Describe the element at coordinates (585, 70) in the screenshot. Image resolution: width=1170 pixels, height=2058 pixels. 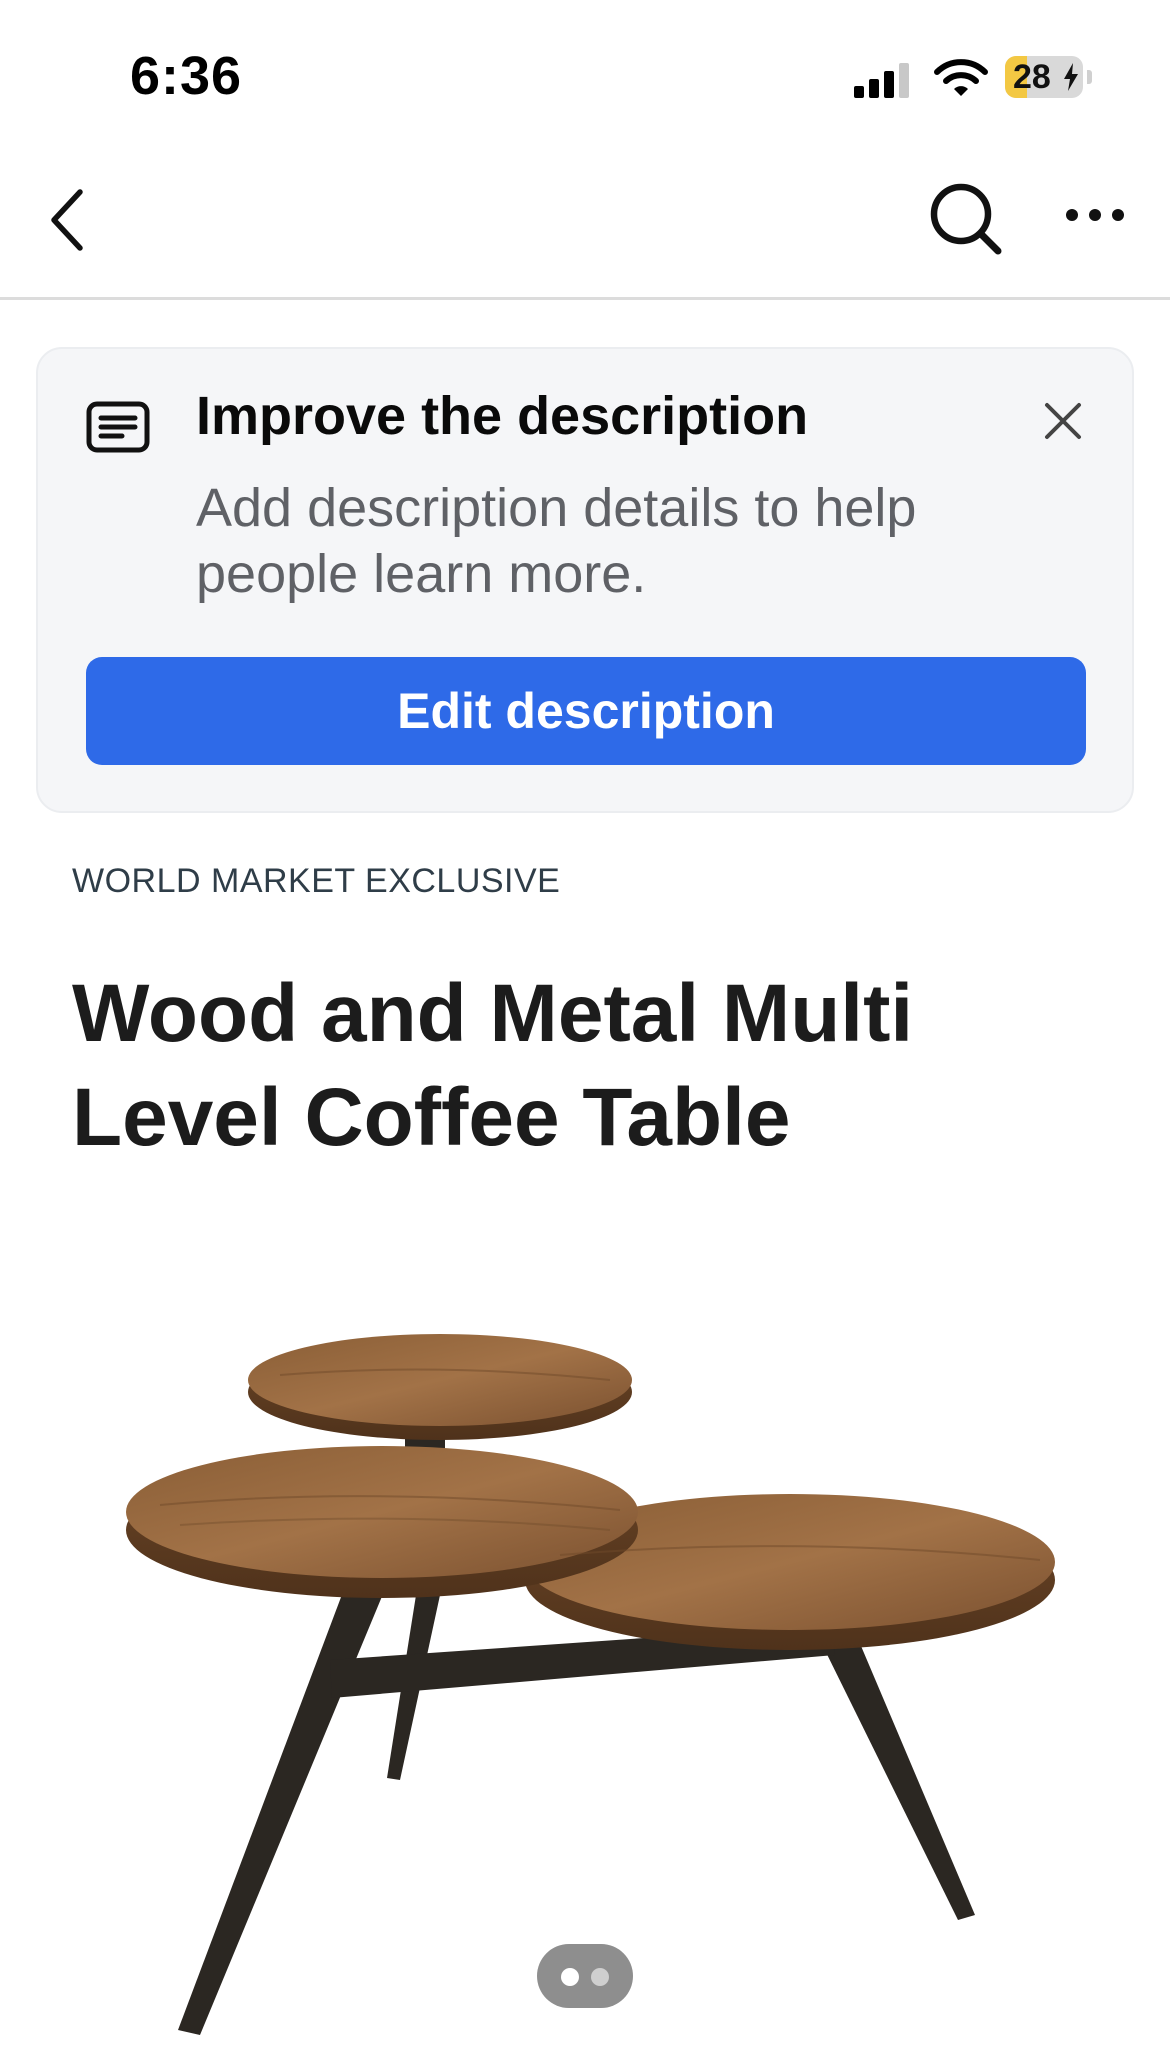
I see `status-bar: 6:36 28` at that location.